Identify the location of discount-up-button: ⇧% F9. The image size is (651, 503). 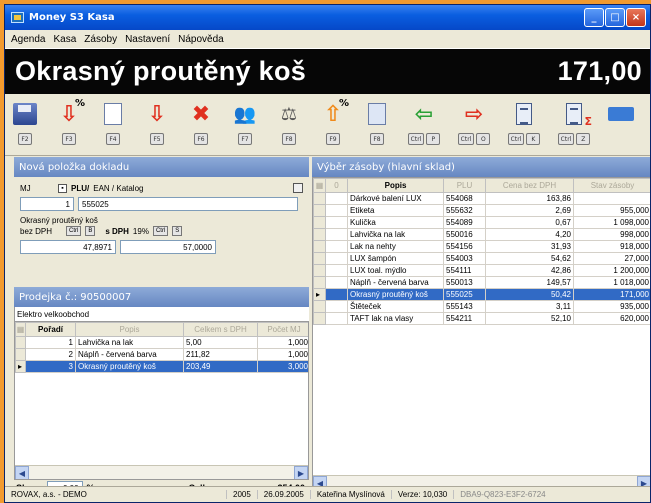
(333, 125).